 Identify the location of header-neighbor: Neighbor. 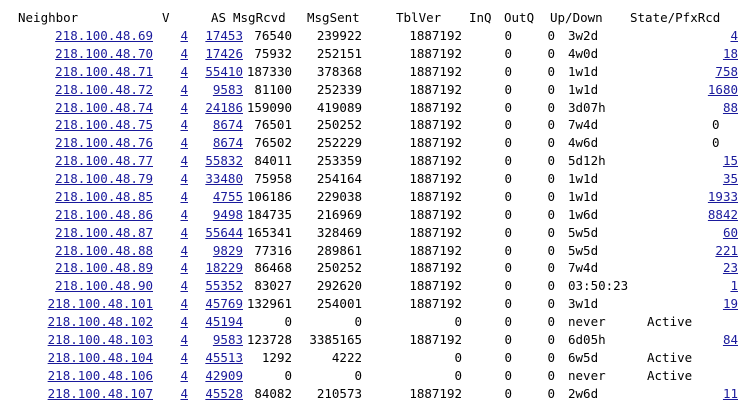
(48, 17).